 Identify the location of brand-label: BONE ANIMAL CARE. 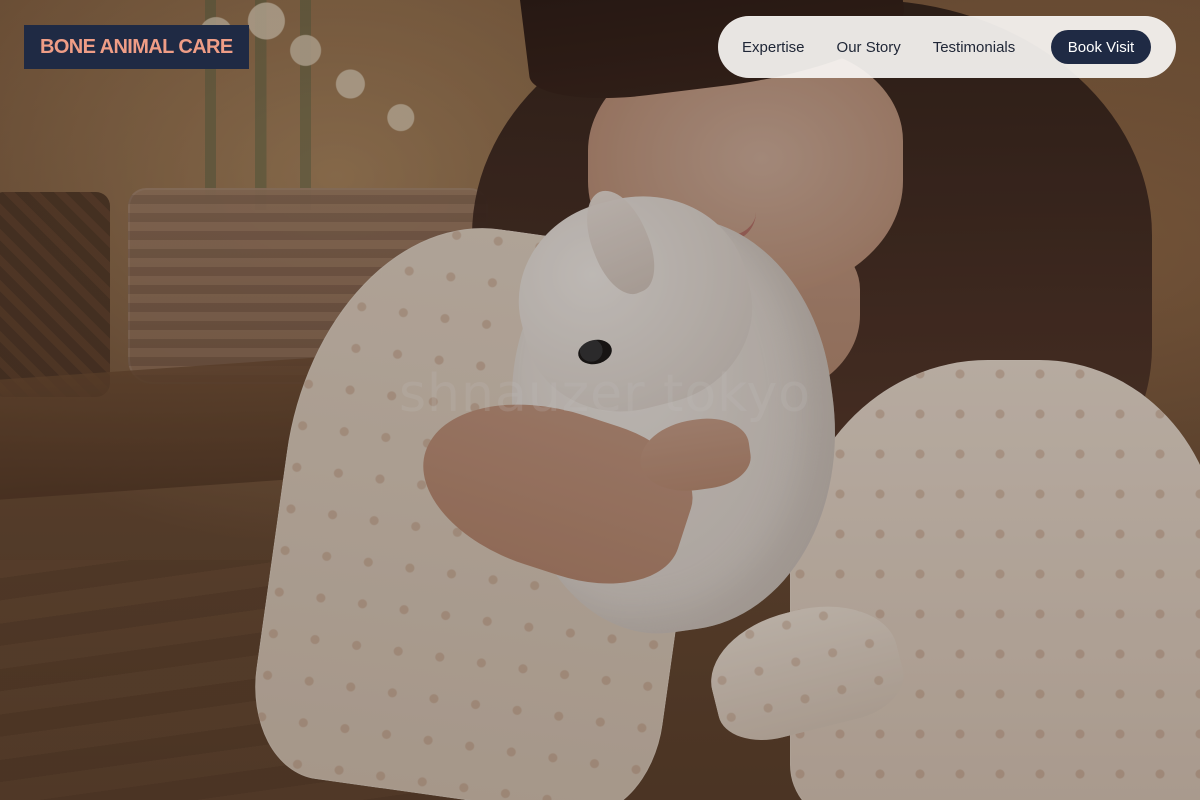
(136, 46).